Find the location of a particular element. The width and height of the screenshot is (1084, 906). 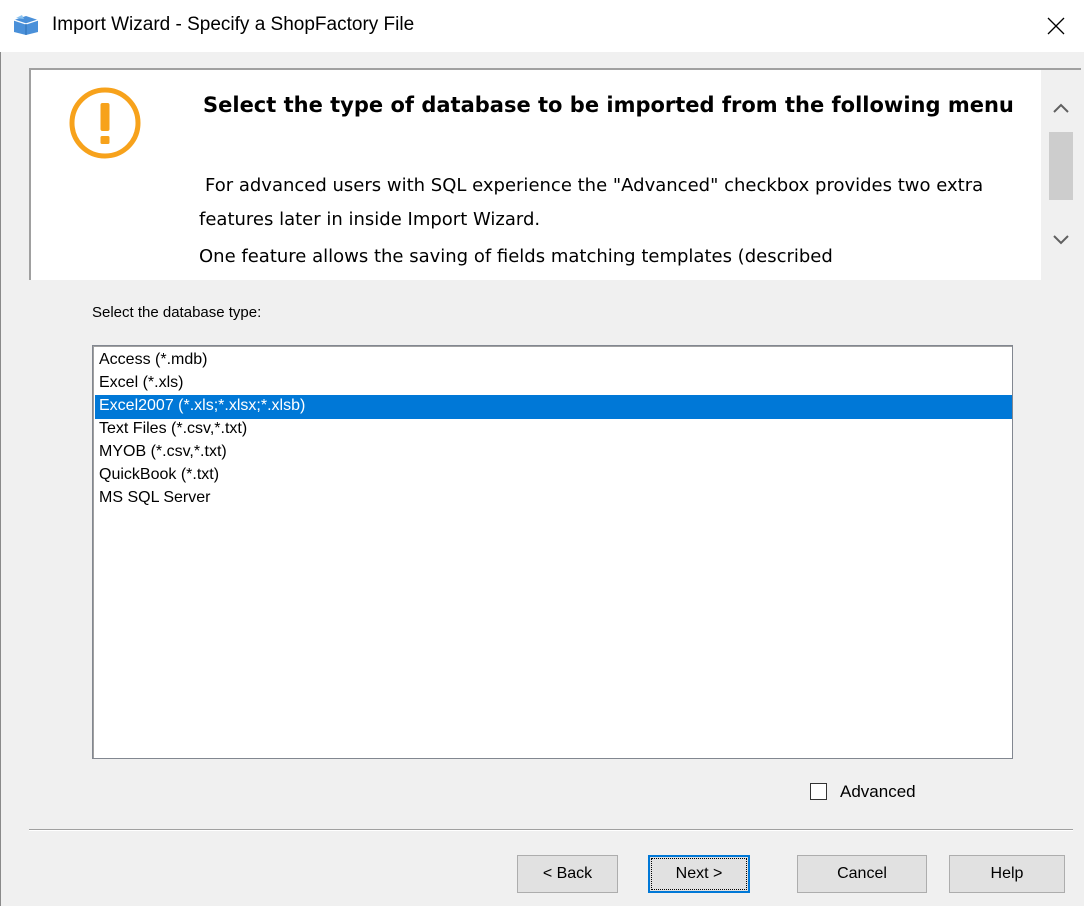

chevron-up-icon is located at coordinates (1061, 108).